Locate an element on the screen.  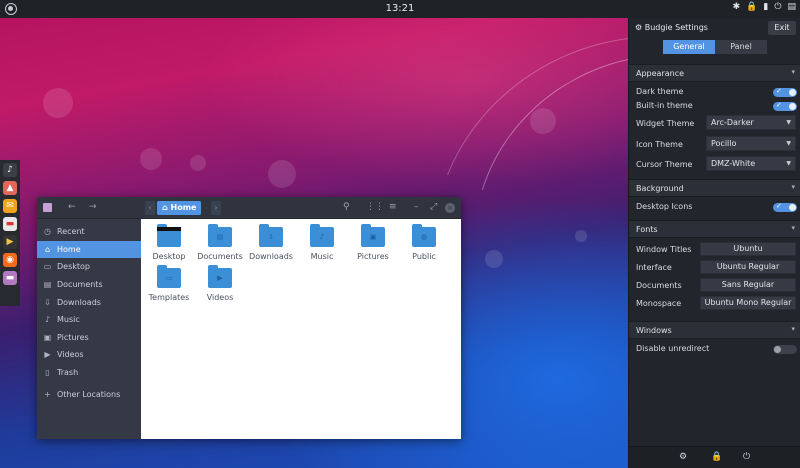
breadcrumb-home: ⌂ Home is located at coordinates (179, 208).